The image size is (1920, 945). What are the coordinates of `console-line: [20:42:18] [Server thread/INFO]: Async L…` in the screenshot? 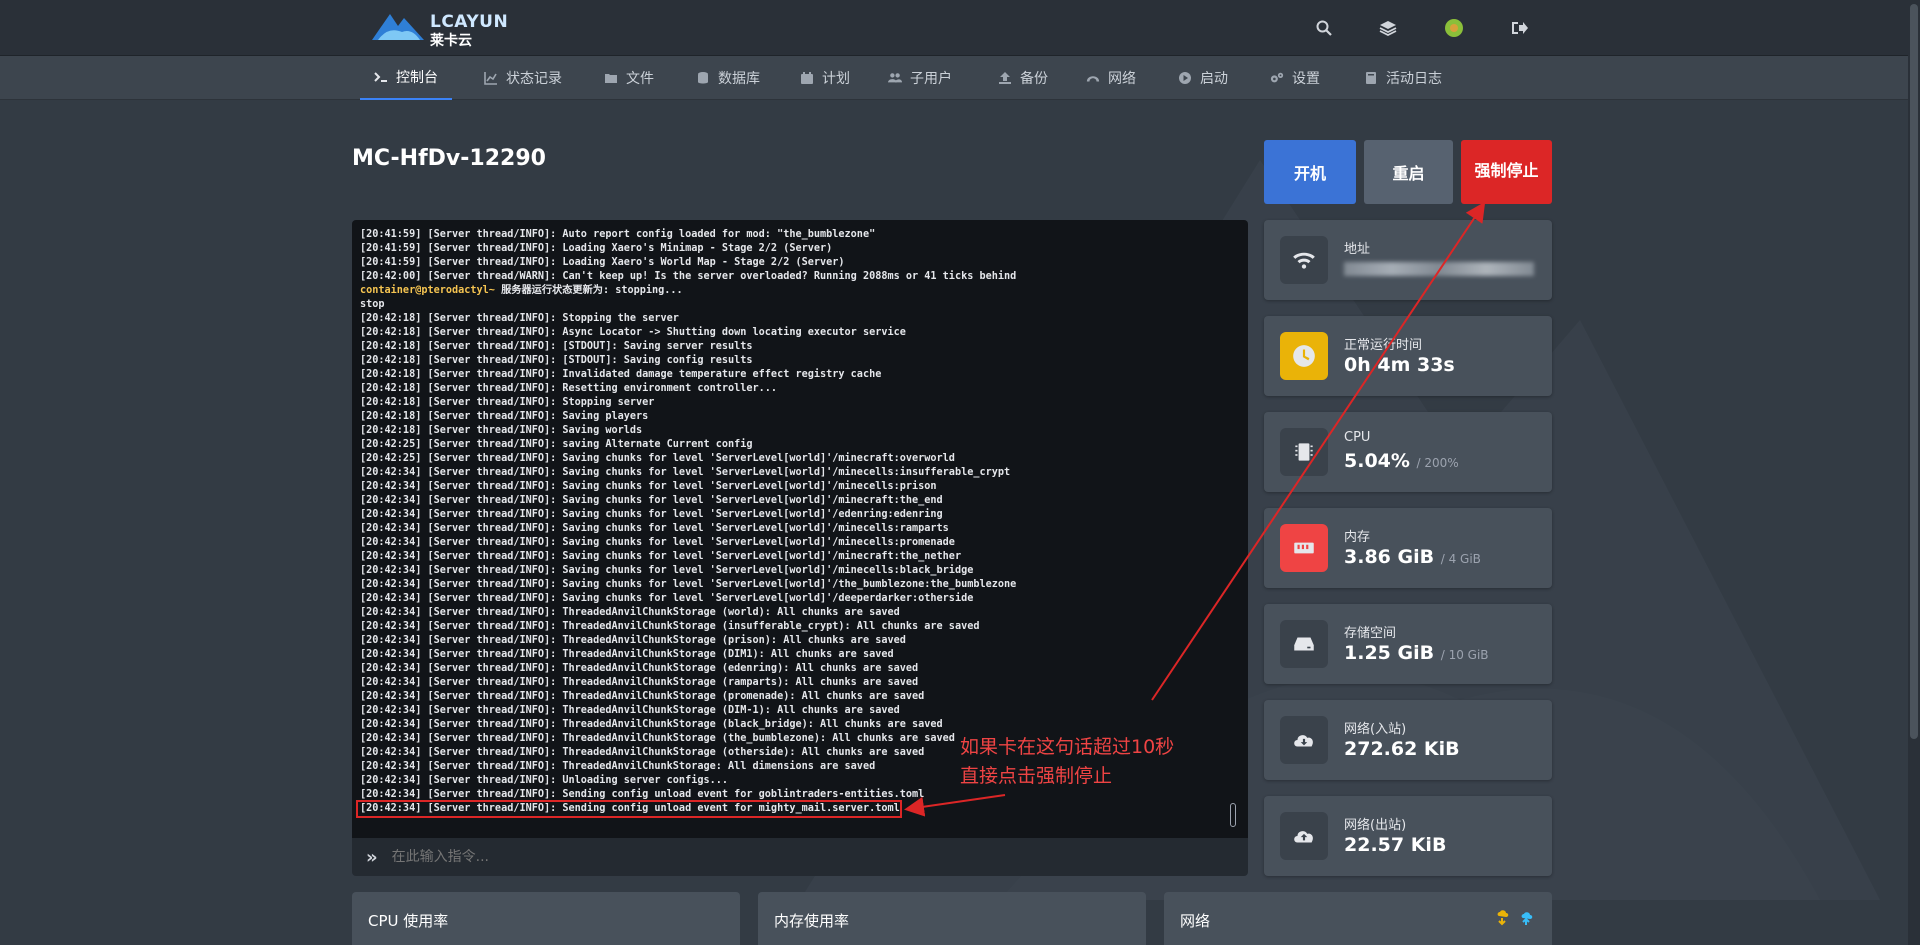 It's located at (633, 332).